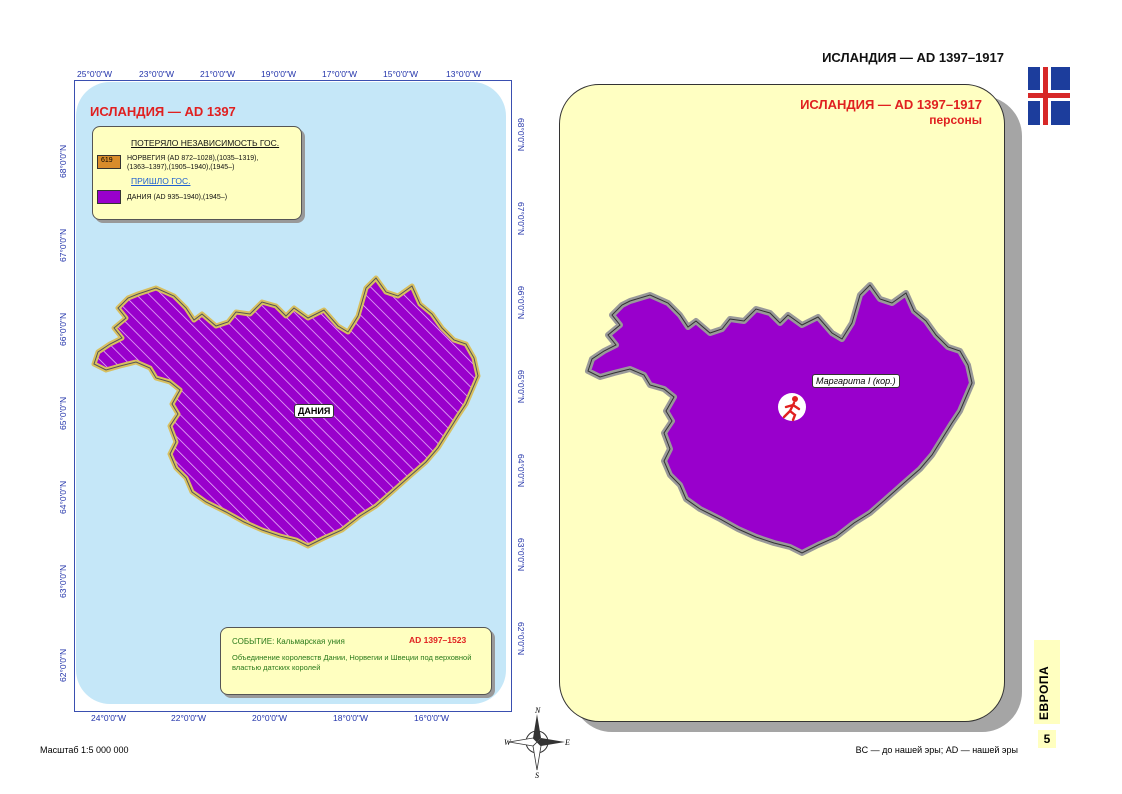 This screenshot has height=794, width=1122. Describe the element at coordinates (63, 413) in the screenshot. I see `left-tick: 65°0'0"N` at that location.